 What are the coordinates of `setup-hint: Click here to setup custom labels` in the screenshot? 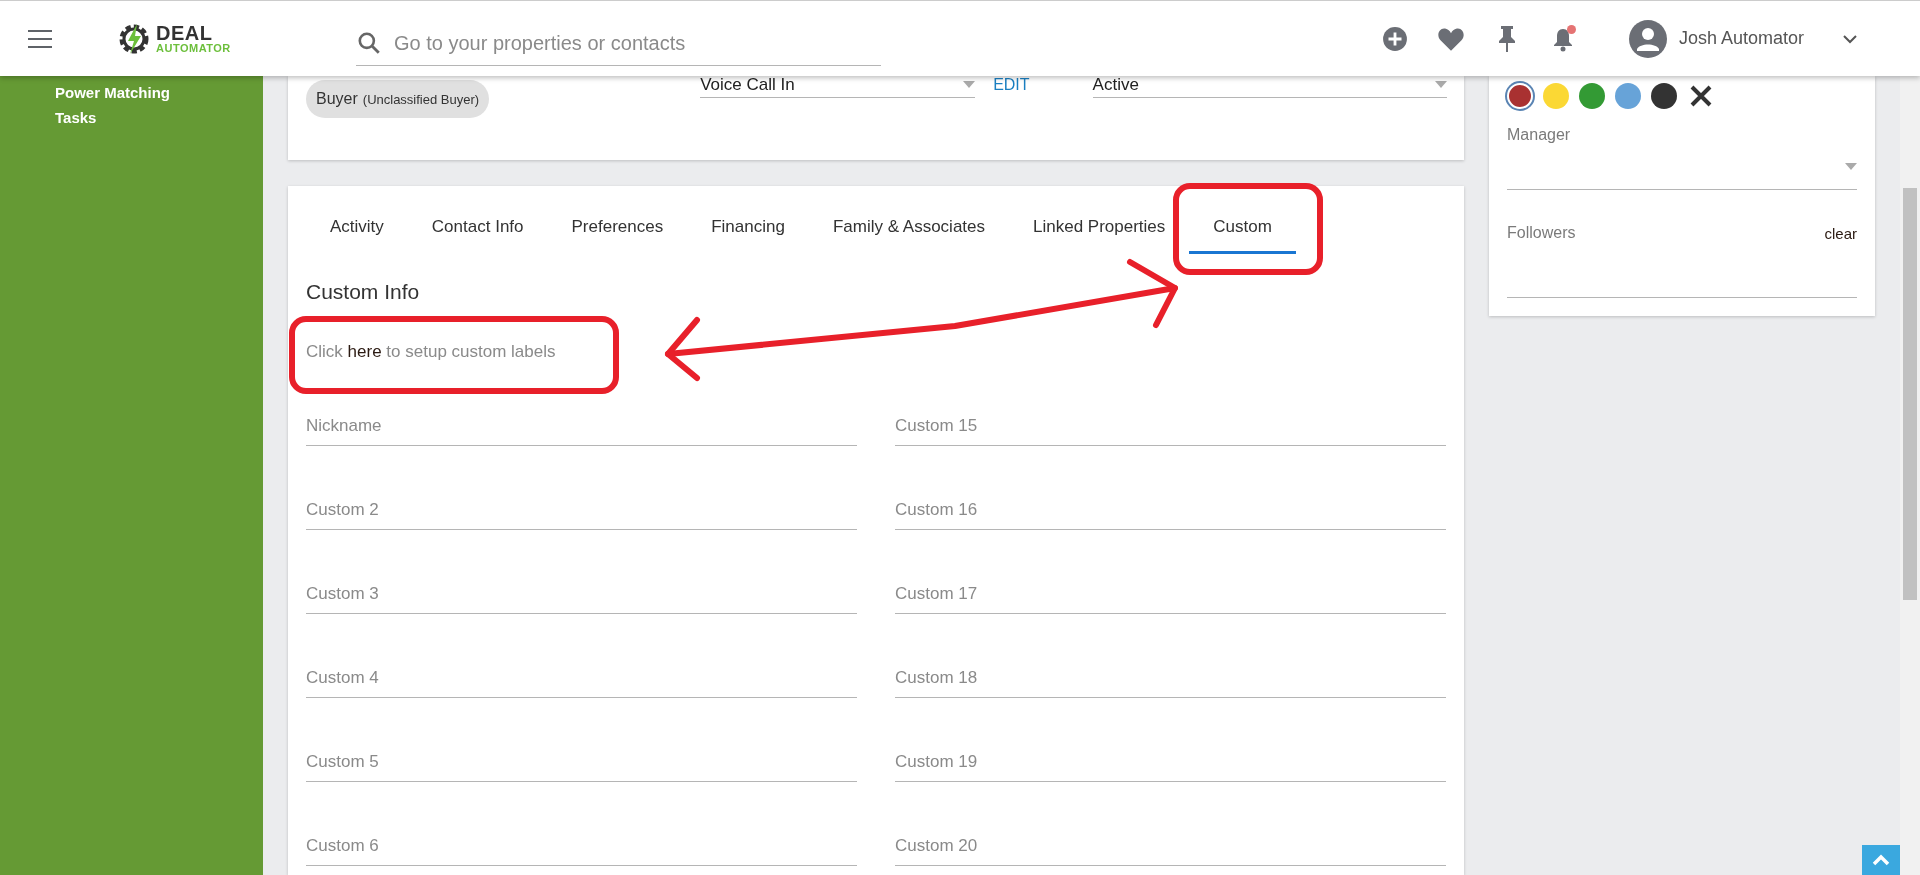 It's located at (431, 352).